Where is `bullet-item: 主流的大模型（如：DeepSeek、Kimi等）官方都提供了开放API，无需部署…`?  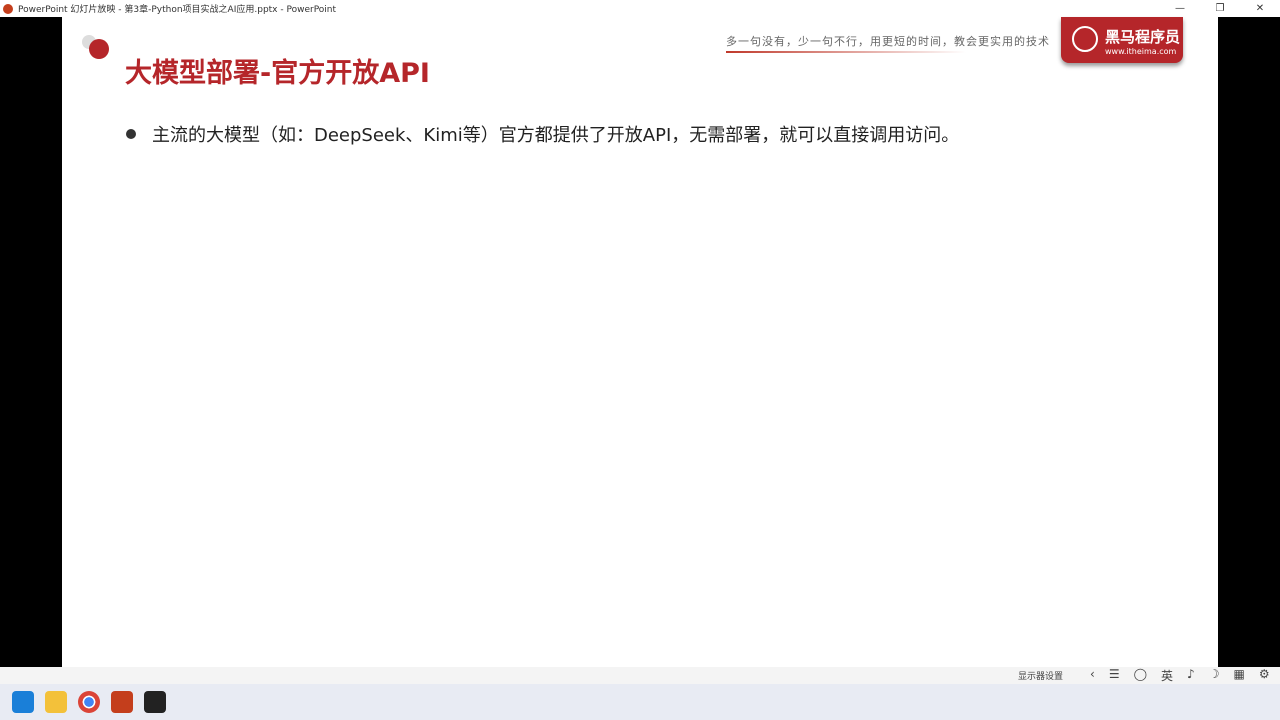 bullet-item: 主流的大模型（如：DeepSeek、Kimi等）官方都提供了开放API，无需部署… is located at coordinates (542, 134).